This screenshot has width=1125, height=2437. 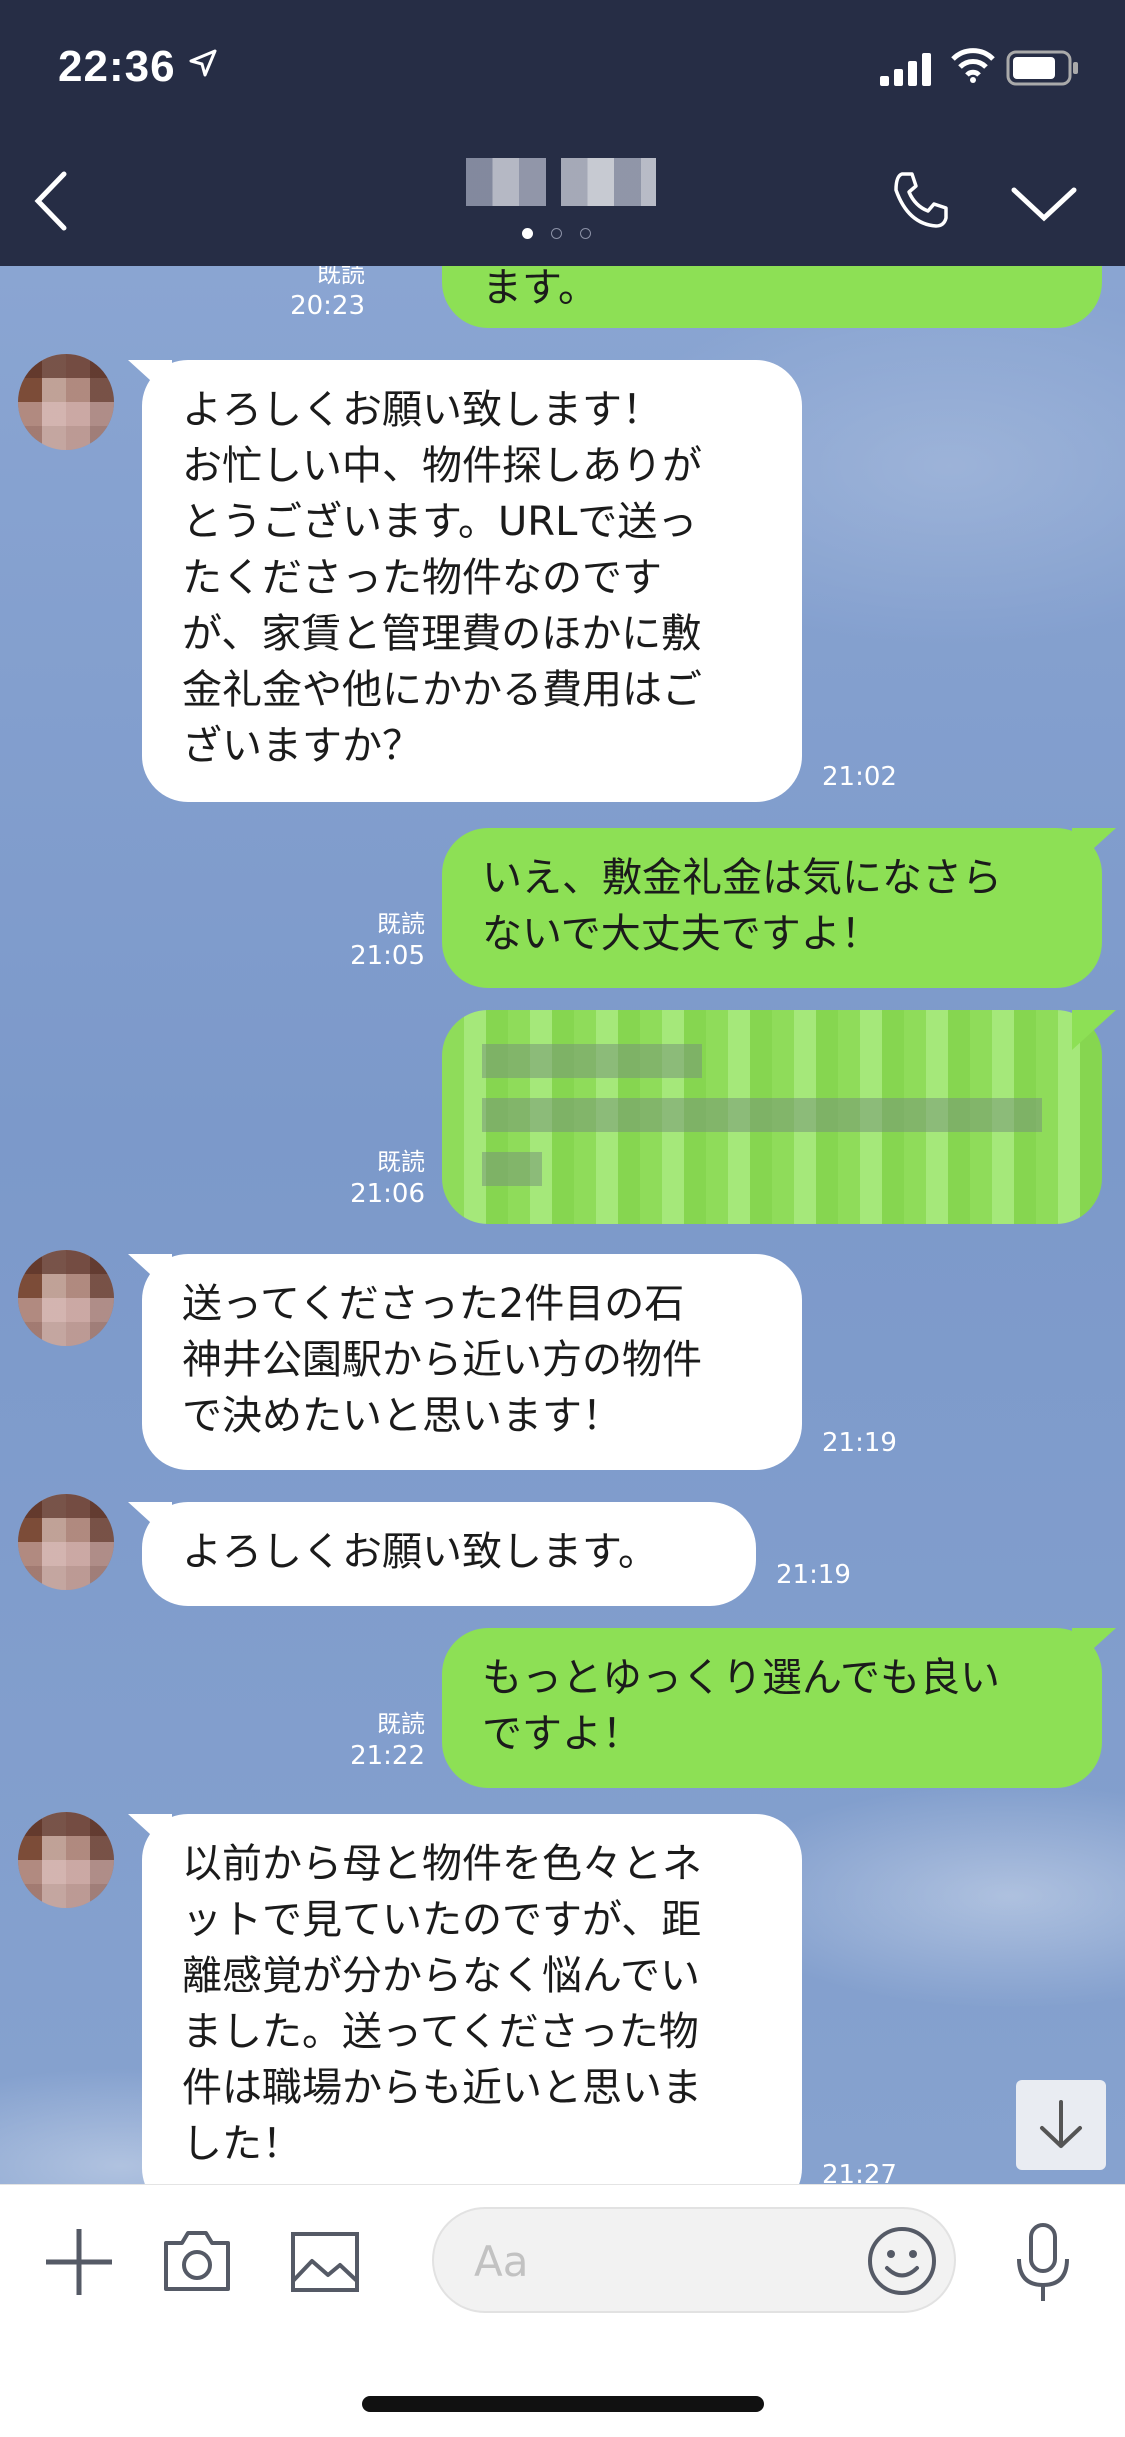 I want to click on message-time: 21:06, so click(x=387, y=1194).